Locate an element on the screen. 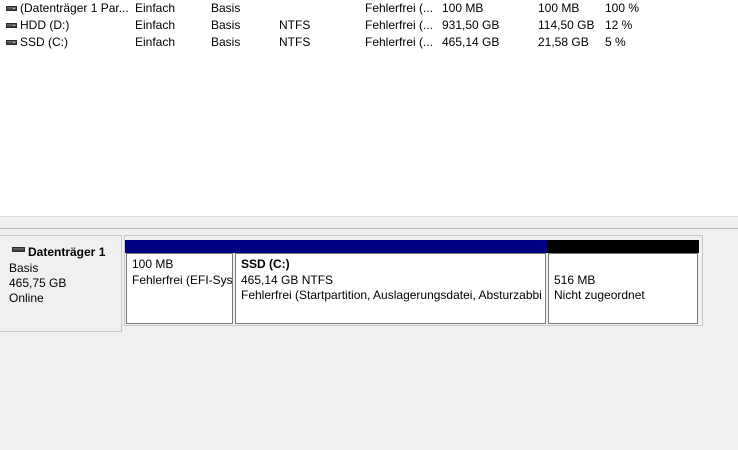 The image size is (738, 450). volume-capacity: 465,14 GB is located at coordinates (471, 42).